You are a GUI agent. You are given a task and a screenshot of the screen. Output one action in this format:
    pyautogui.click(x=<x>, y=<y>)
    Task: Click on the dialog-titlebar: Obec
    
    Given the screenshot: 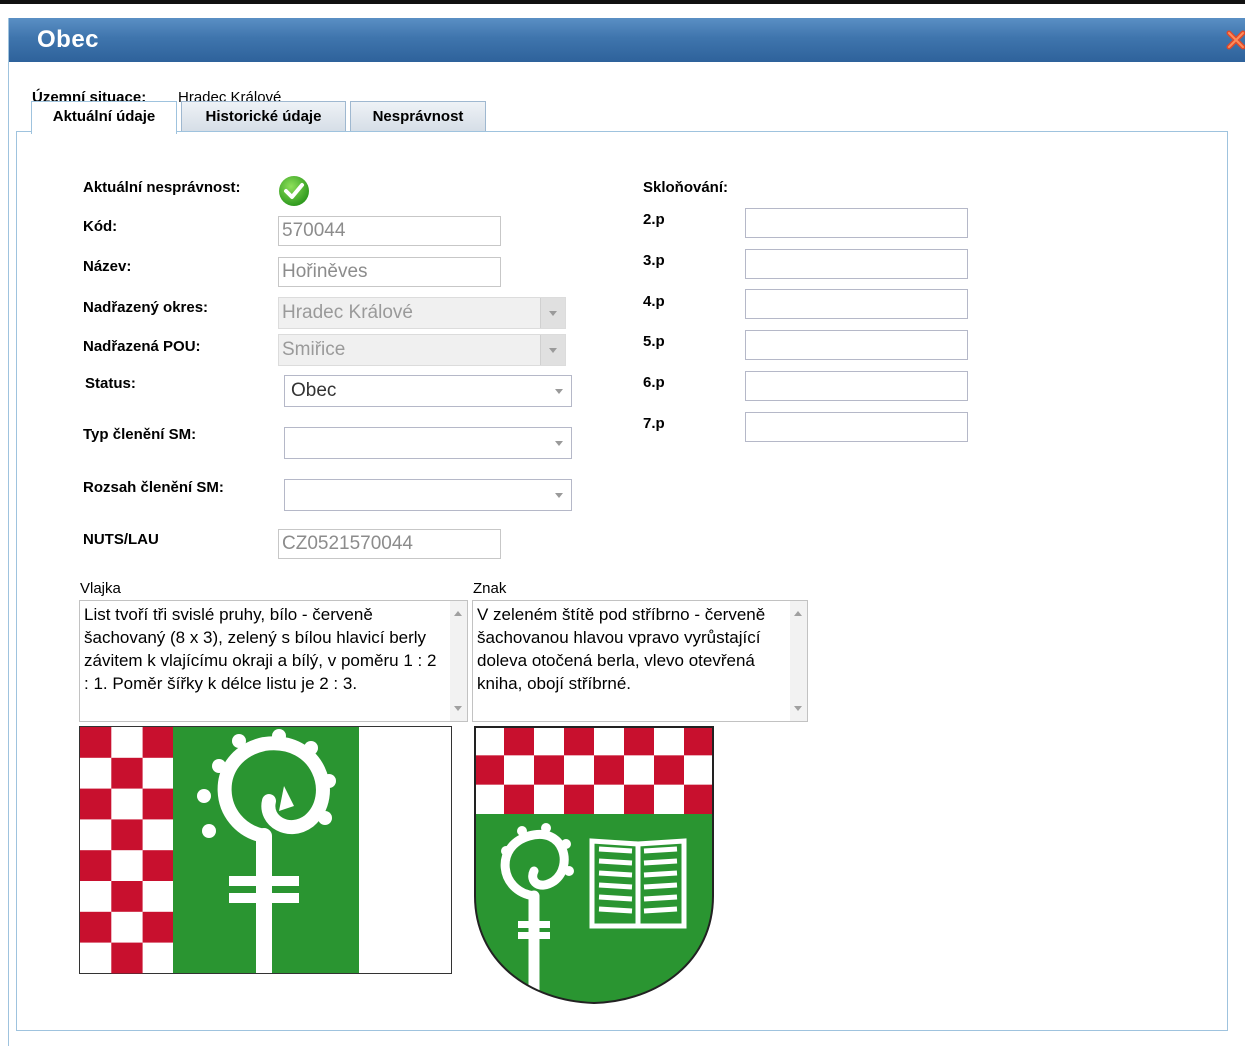 What is the action you would take?
    pyautogui.click(x=627, y=40)
    